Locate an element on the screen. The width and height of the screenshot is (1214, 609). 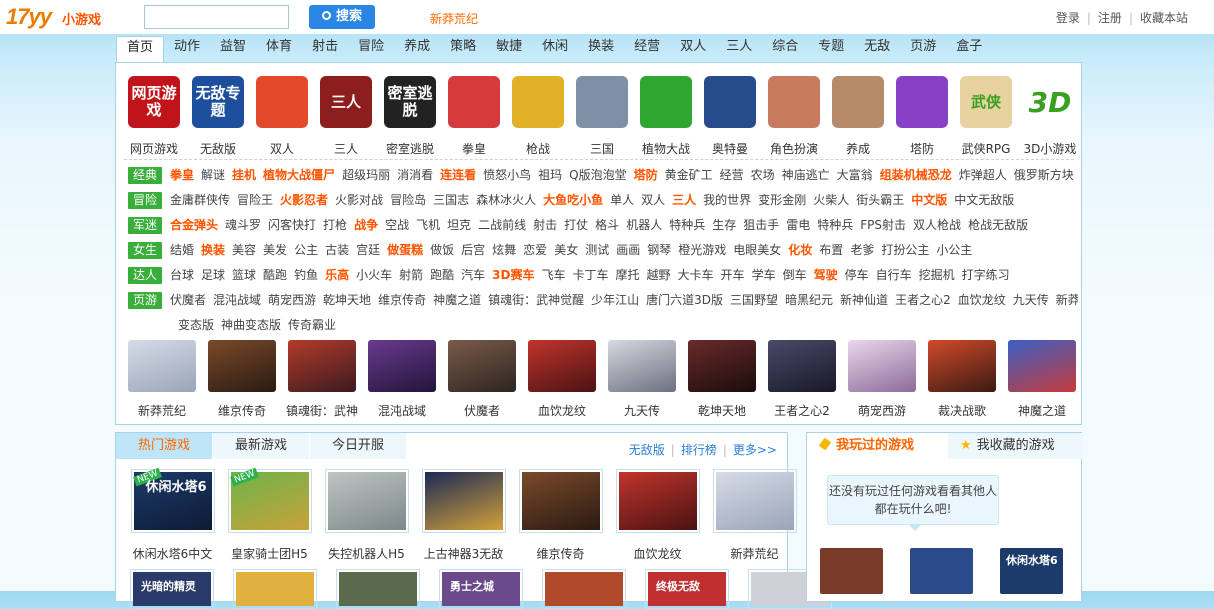
tag-link: 乾坤天地 is located at coordinates (347, 300).